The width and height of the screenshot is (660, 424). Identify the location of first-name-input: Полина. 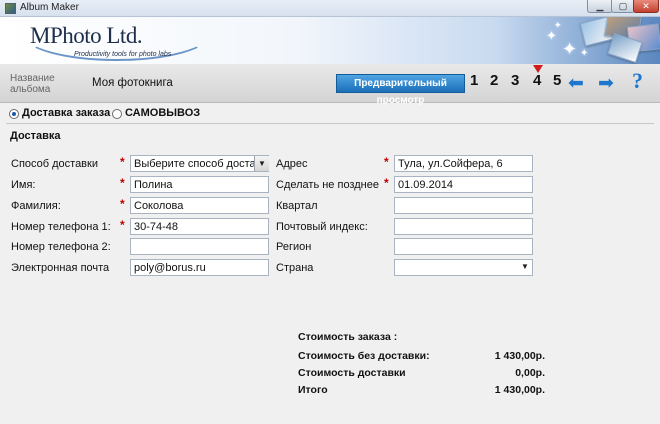
(199, 184).